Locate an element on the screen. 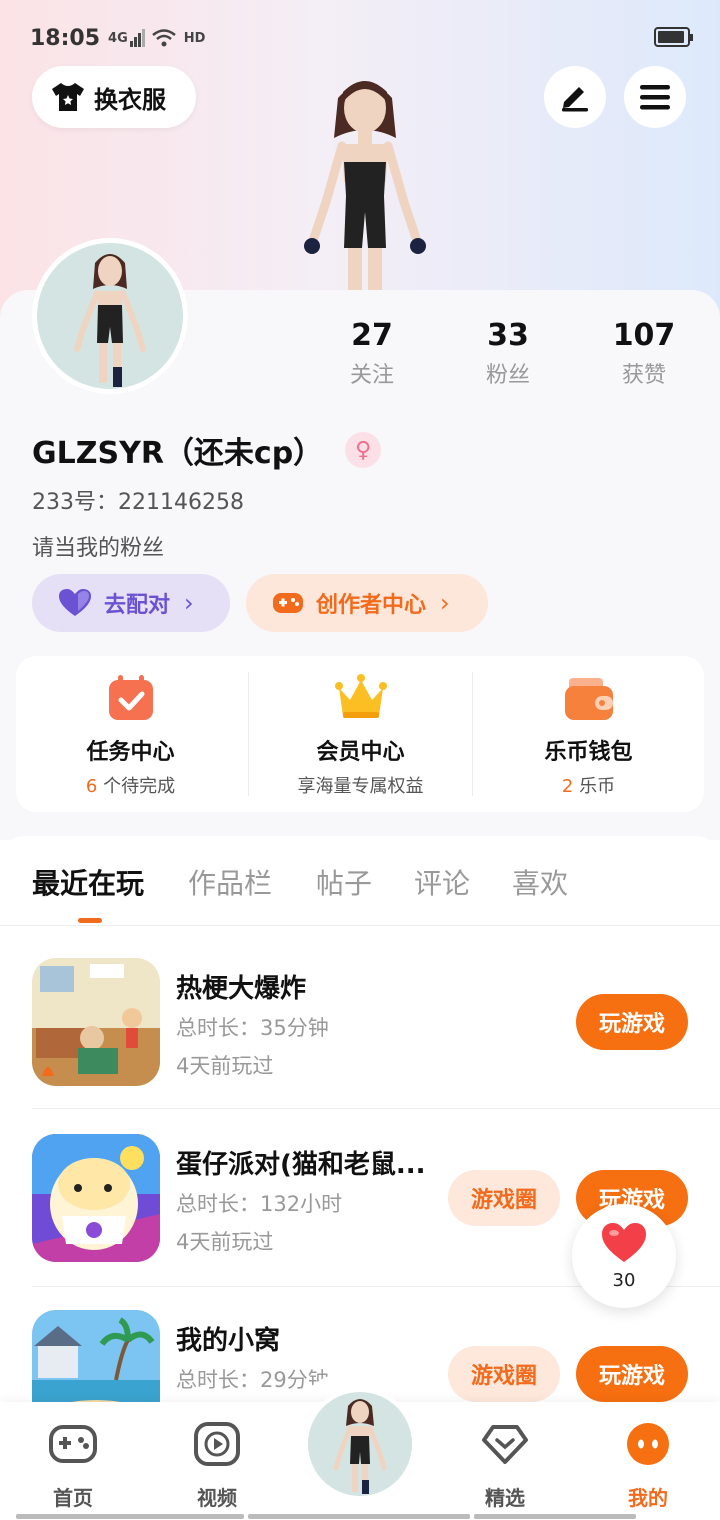 The height and width of the screenshot is (1520, 720). avatar is located at coordinates (110, 316).